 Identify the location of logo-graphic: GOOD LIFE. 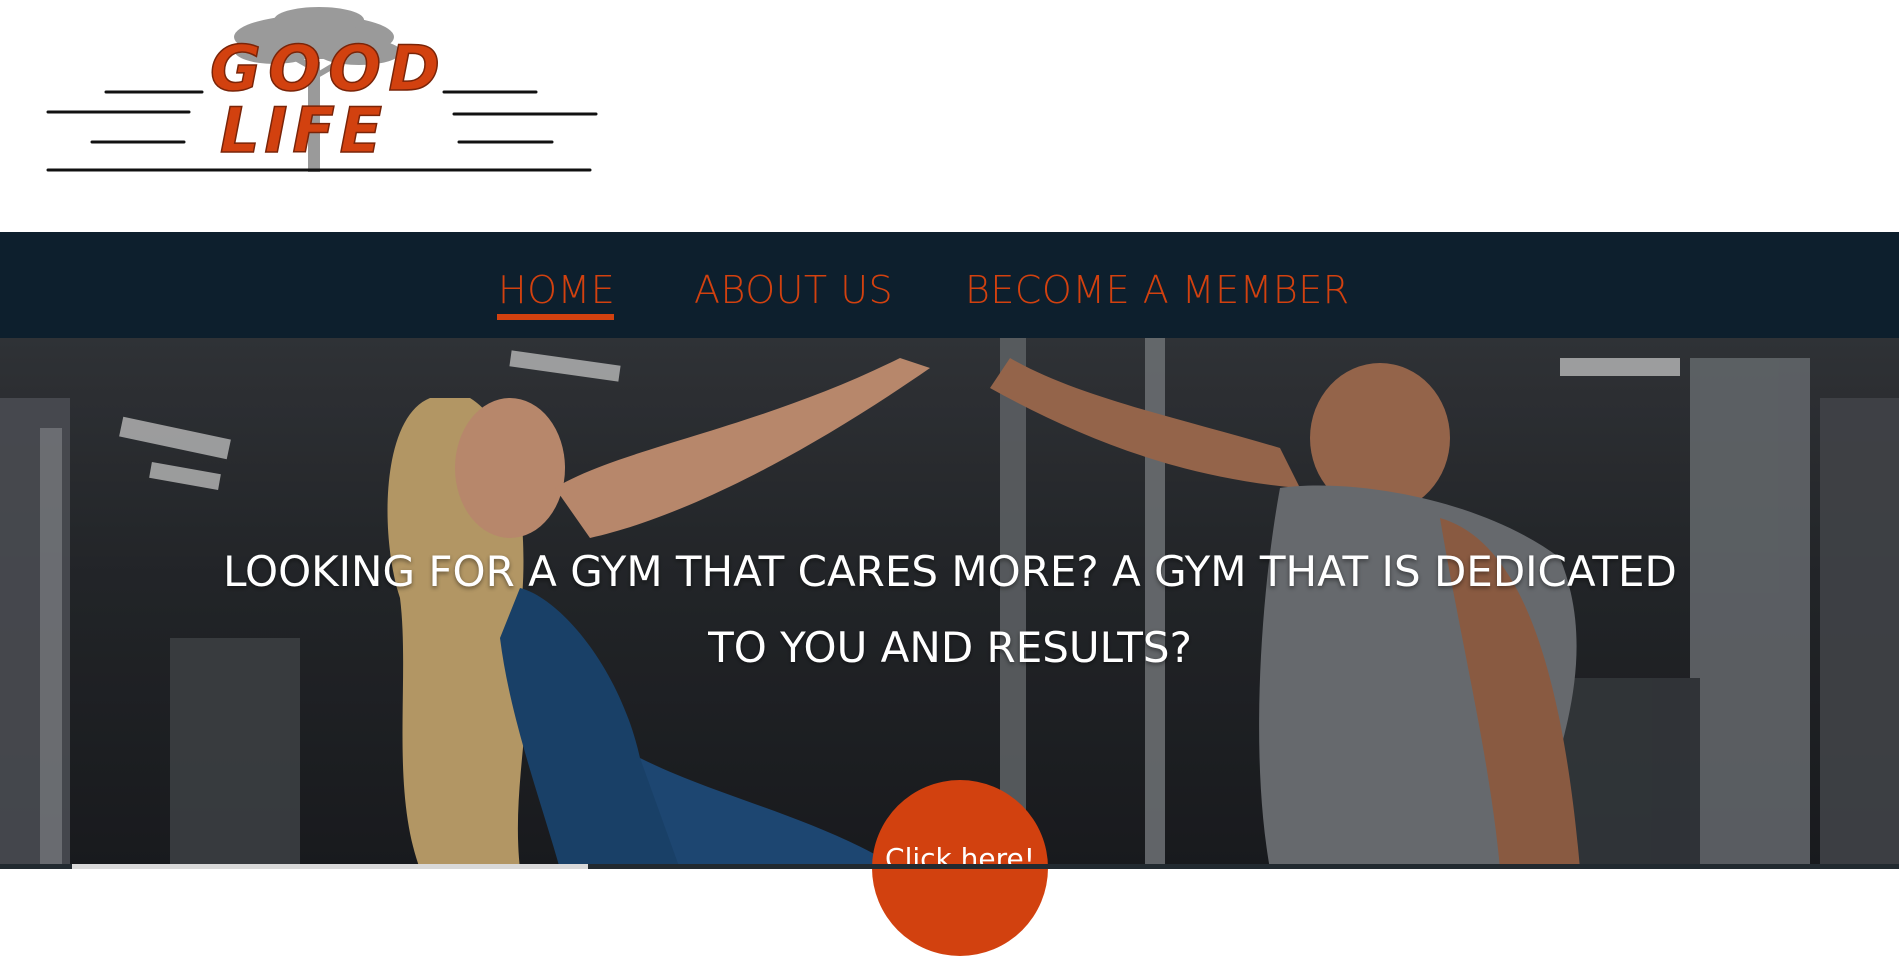
(322, 89).